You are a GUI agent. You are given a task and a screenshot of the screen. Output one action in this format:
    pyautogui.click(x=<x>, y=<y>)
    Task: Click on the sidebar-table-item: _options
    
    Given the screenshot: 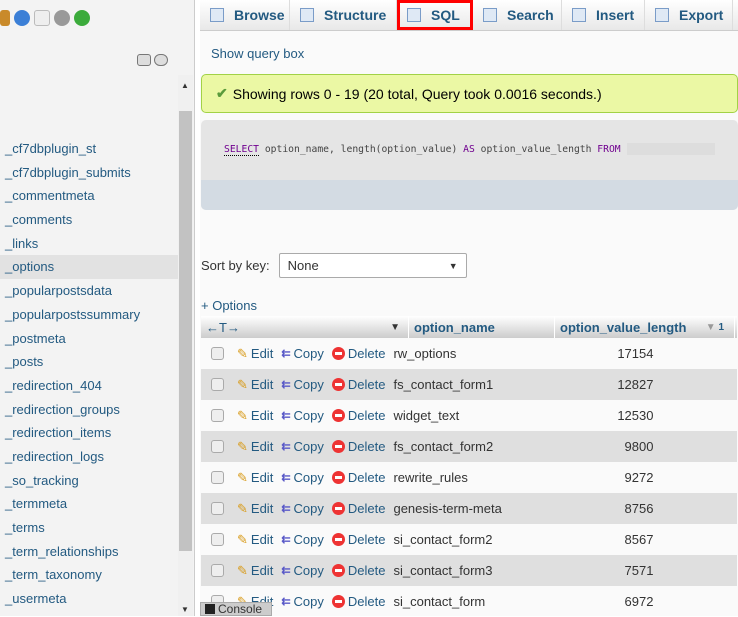 What is the action you would take?
    pyautogui.click(x=89, y=267)
    